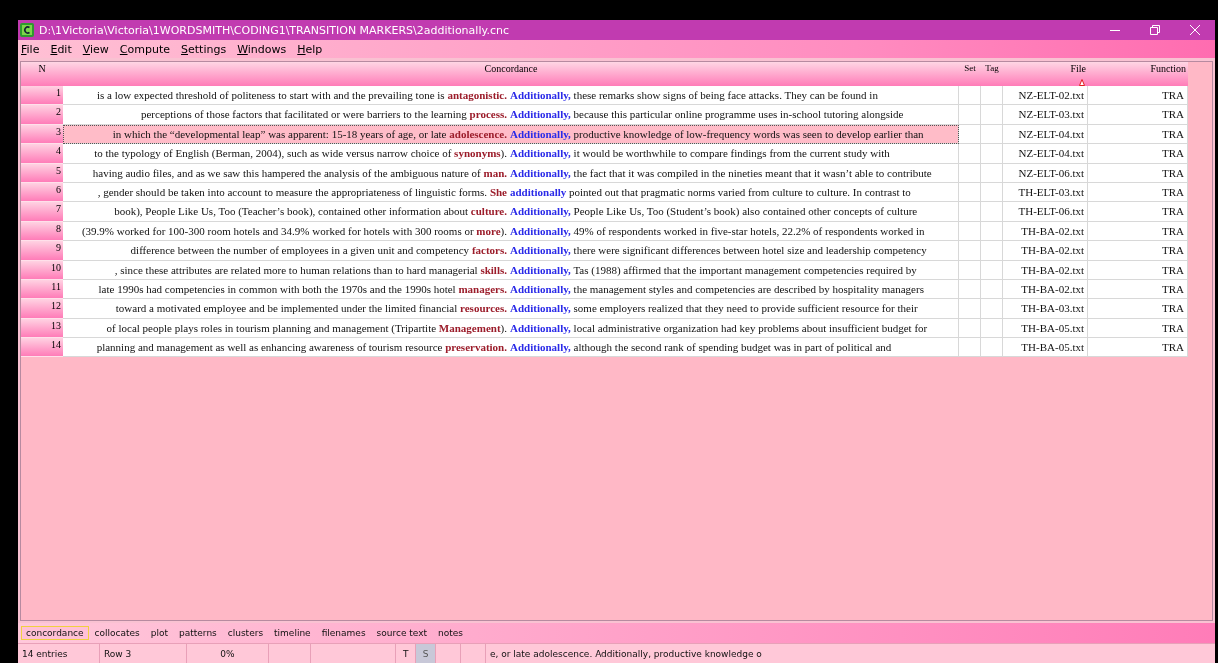 The height and width of the screenshot is (663, 1218). I want to click on table-cell: TH-ELT-06.txt, so click(1045, 212).